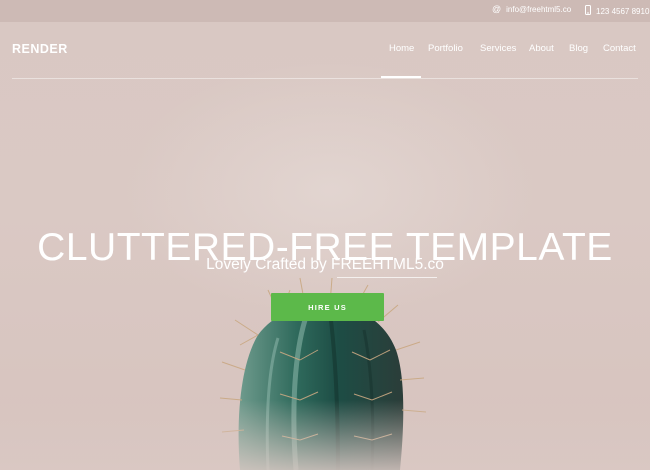 The height and width of the screenshot is (470, 650). Describe the element at coordinates (619, 48) in the screenshot. I see `nav-item-contact: Contact` at that location.